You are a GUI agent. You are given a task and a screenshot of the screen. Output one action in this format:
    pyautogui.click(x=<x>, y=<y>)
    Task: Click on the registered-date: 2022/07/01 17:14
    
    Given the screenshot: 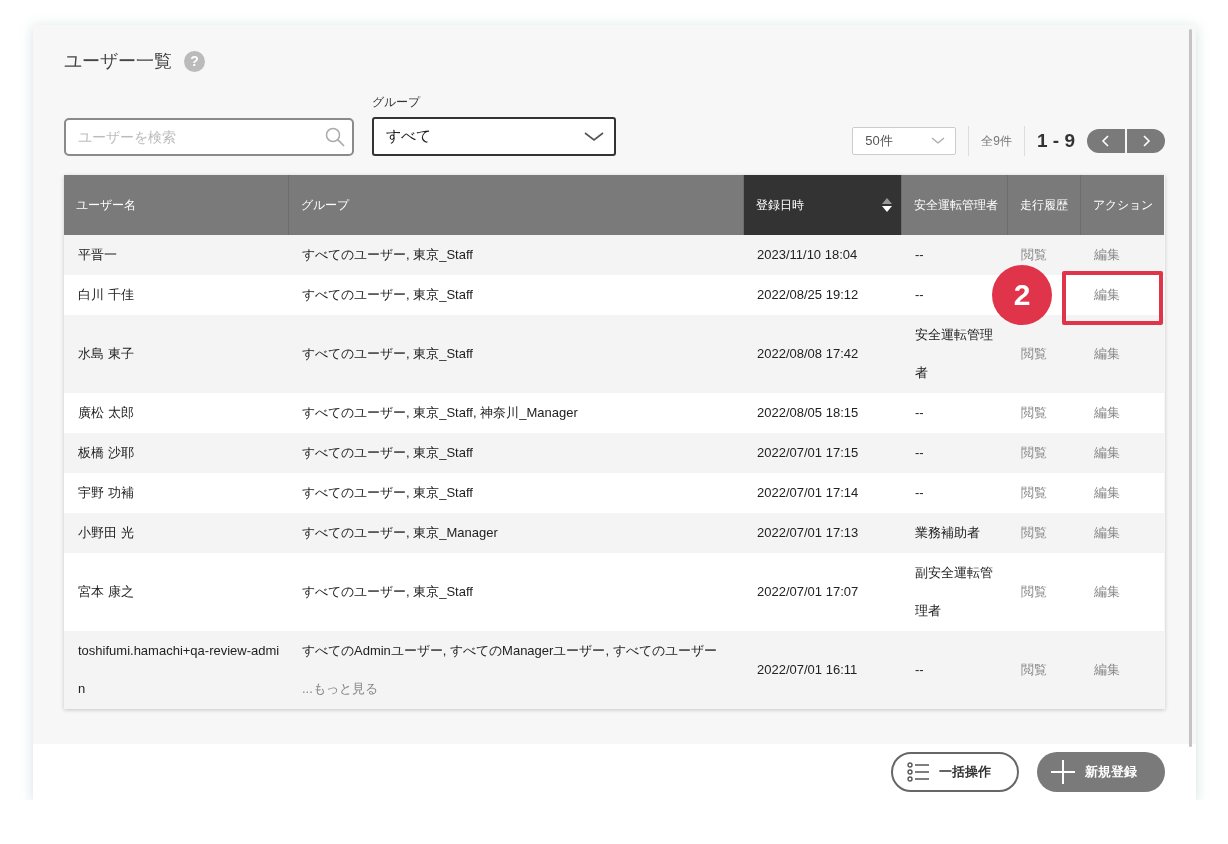 What is the action you would take?
    pyautogui.click(x=822, y=493)
    